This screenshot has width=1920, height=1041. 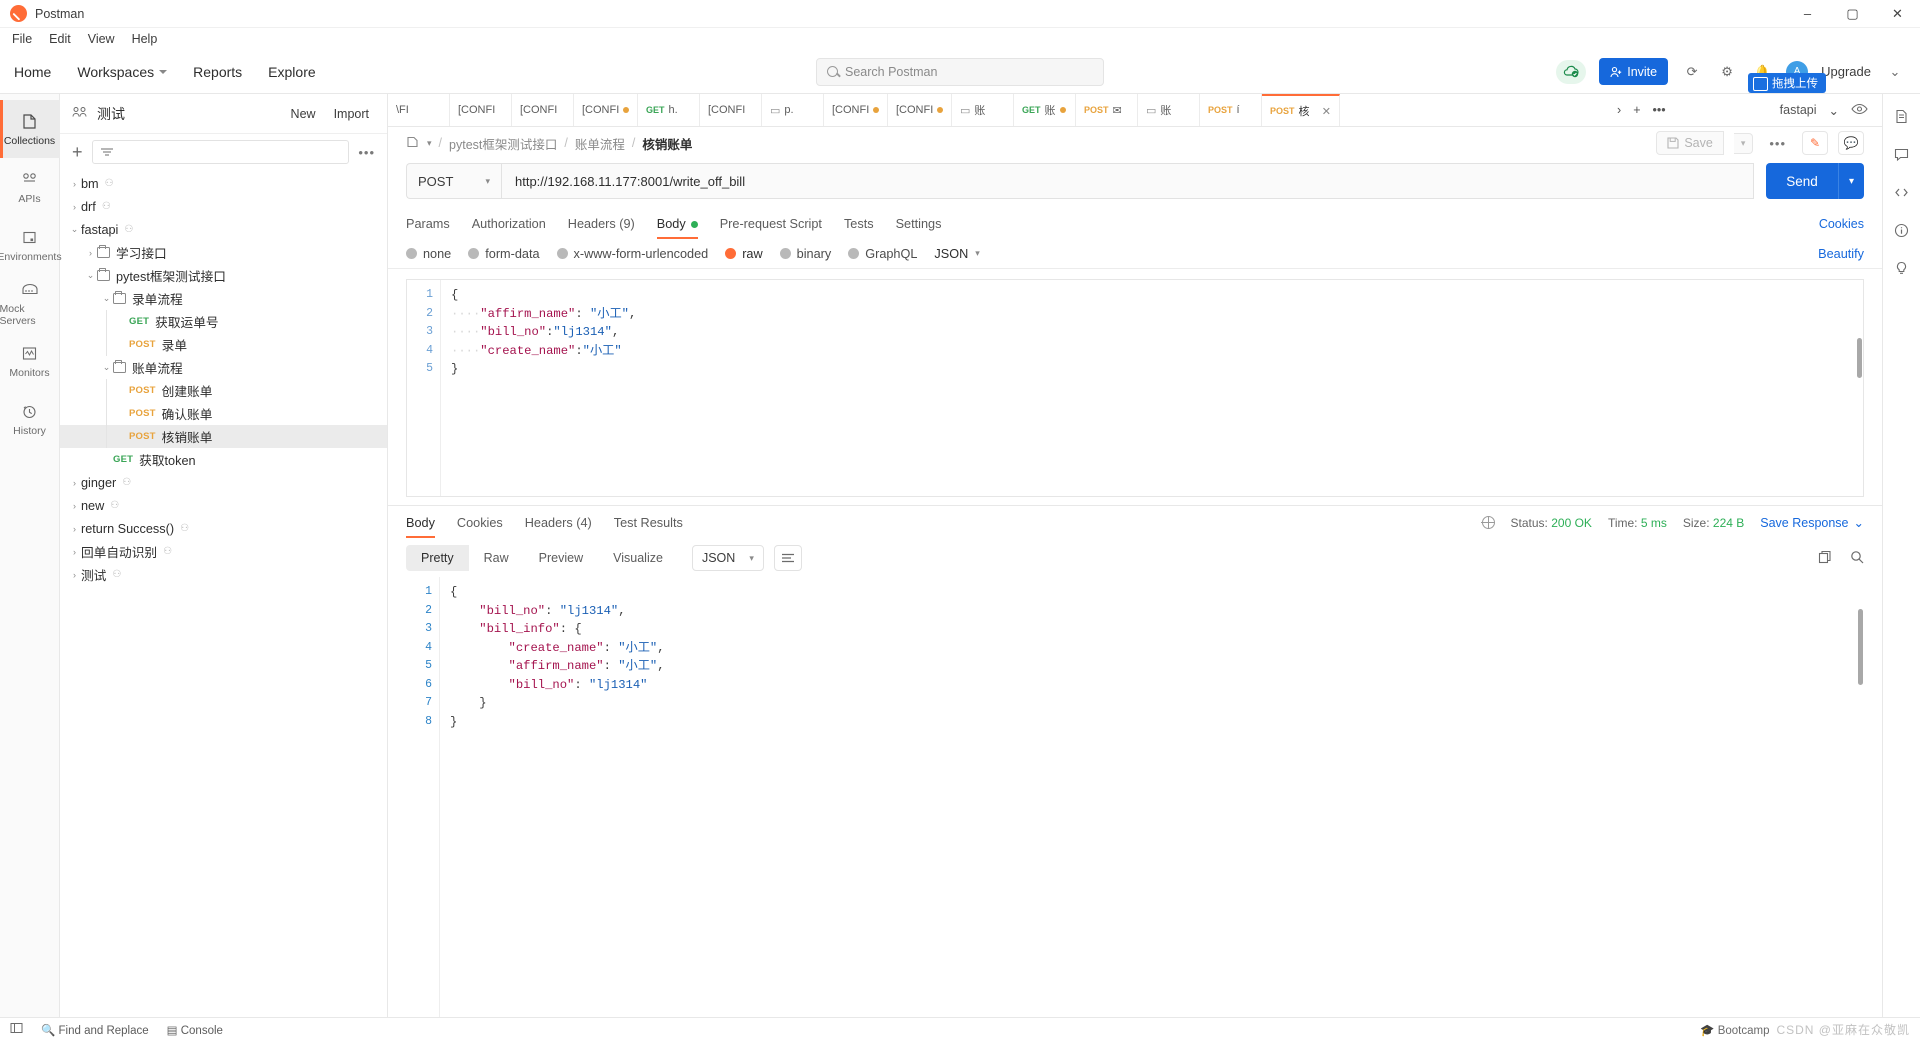 What do you see at coordinates (1859, 110) in the screenshot?
I see `eye-icon` at bounding box center [1859, 110].